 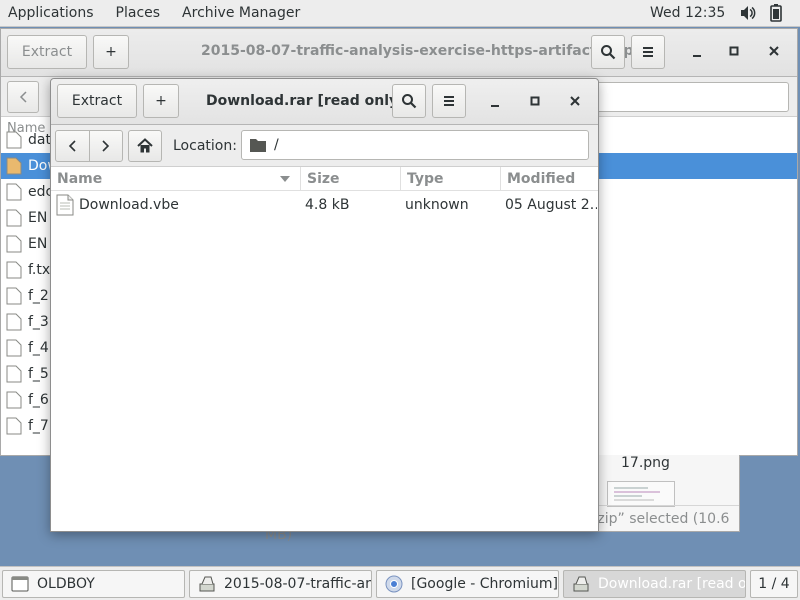 What do you see at coordinates (175, 179) in the screenshot?
I see `column-name: Name` at bounding box center [175, 179].